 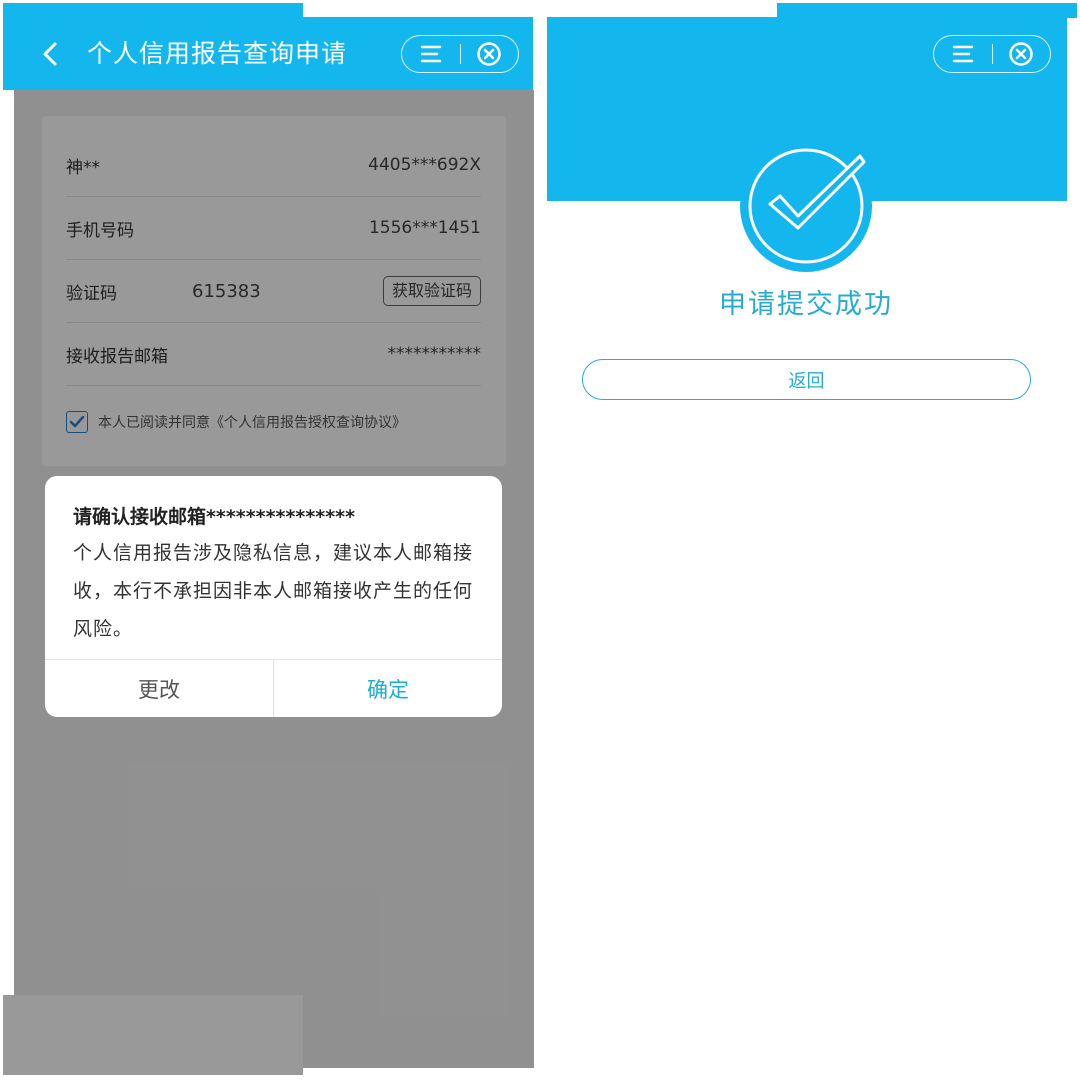 I want to click on dialog-button-bar: 更改 确定, so click(x=273, y=688).